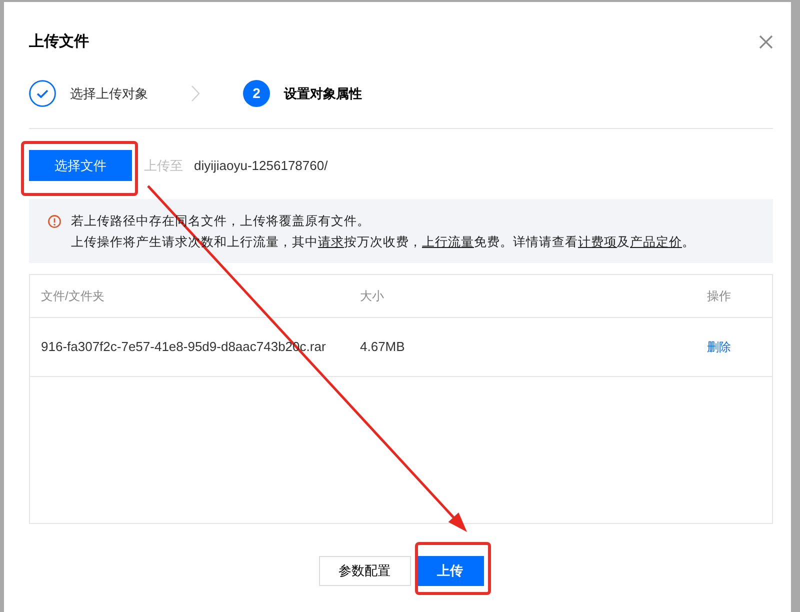 This screenshot has height=612, width=800. Describe the element at coordinates (719, 347) in the screenshot. I see `delete-link: 删除` at that location.